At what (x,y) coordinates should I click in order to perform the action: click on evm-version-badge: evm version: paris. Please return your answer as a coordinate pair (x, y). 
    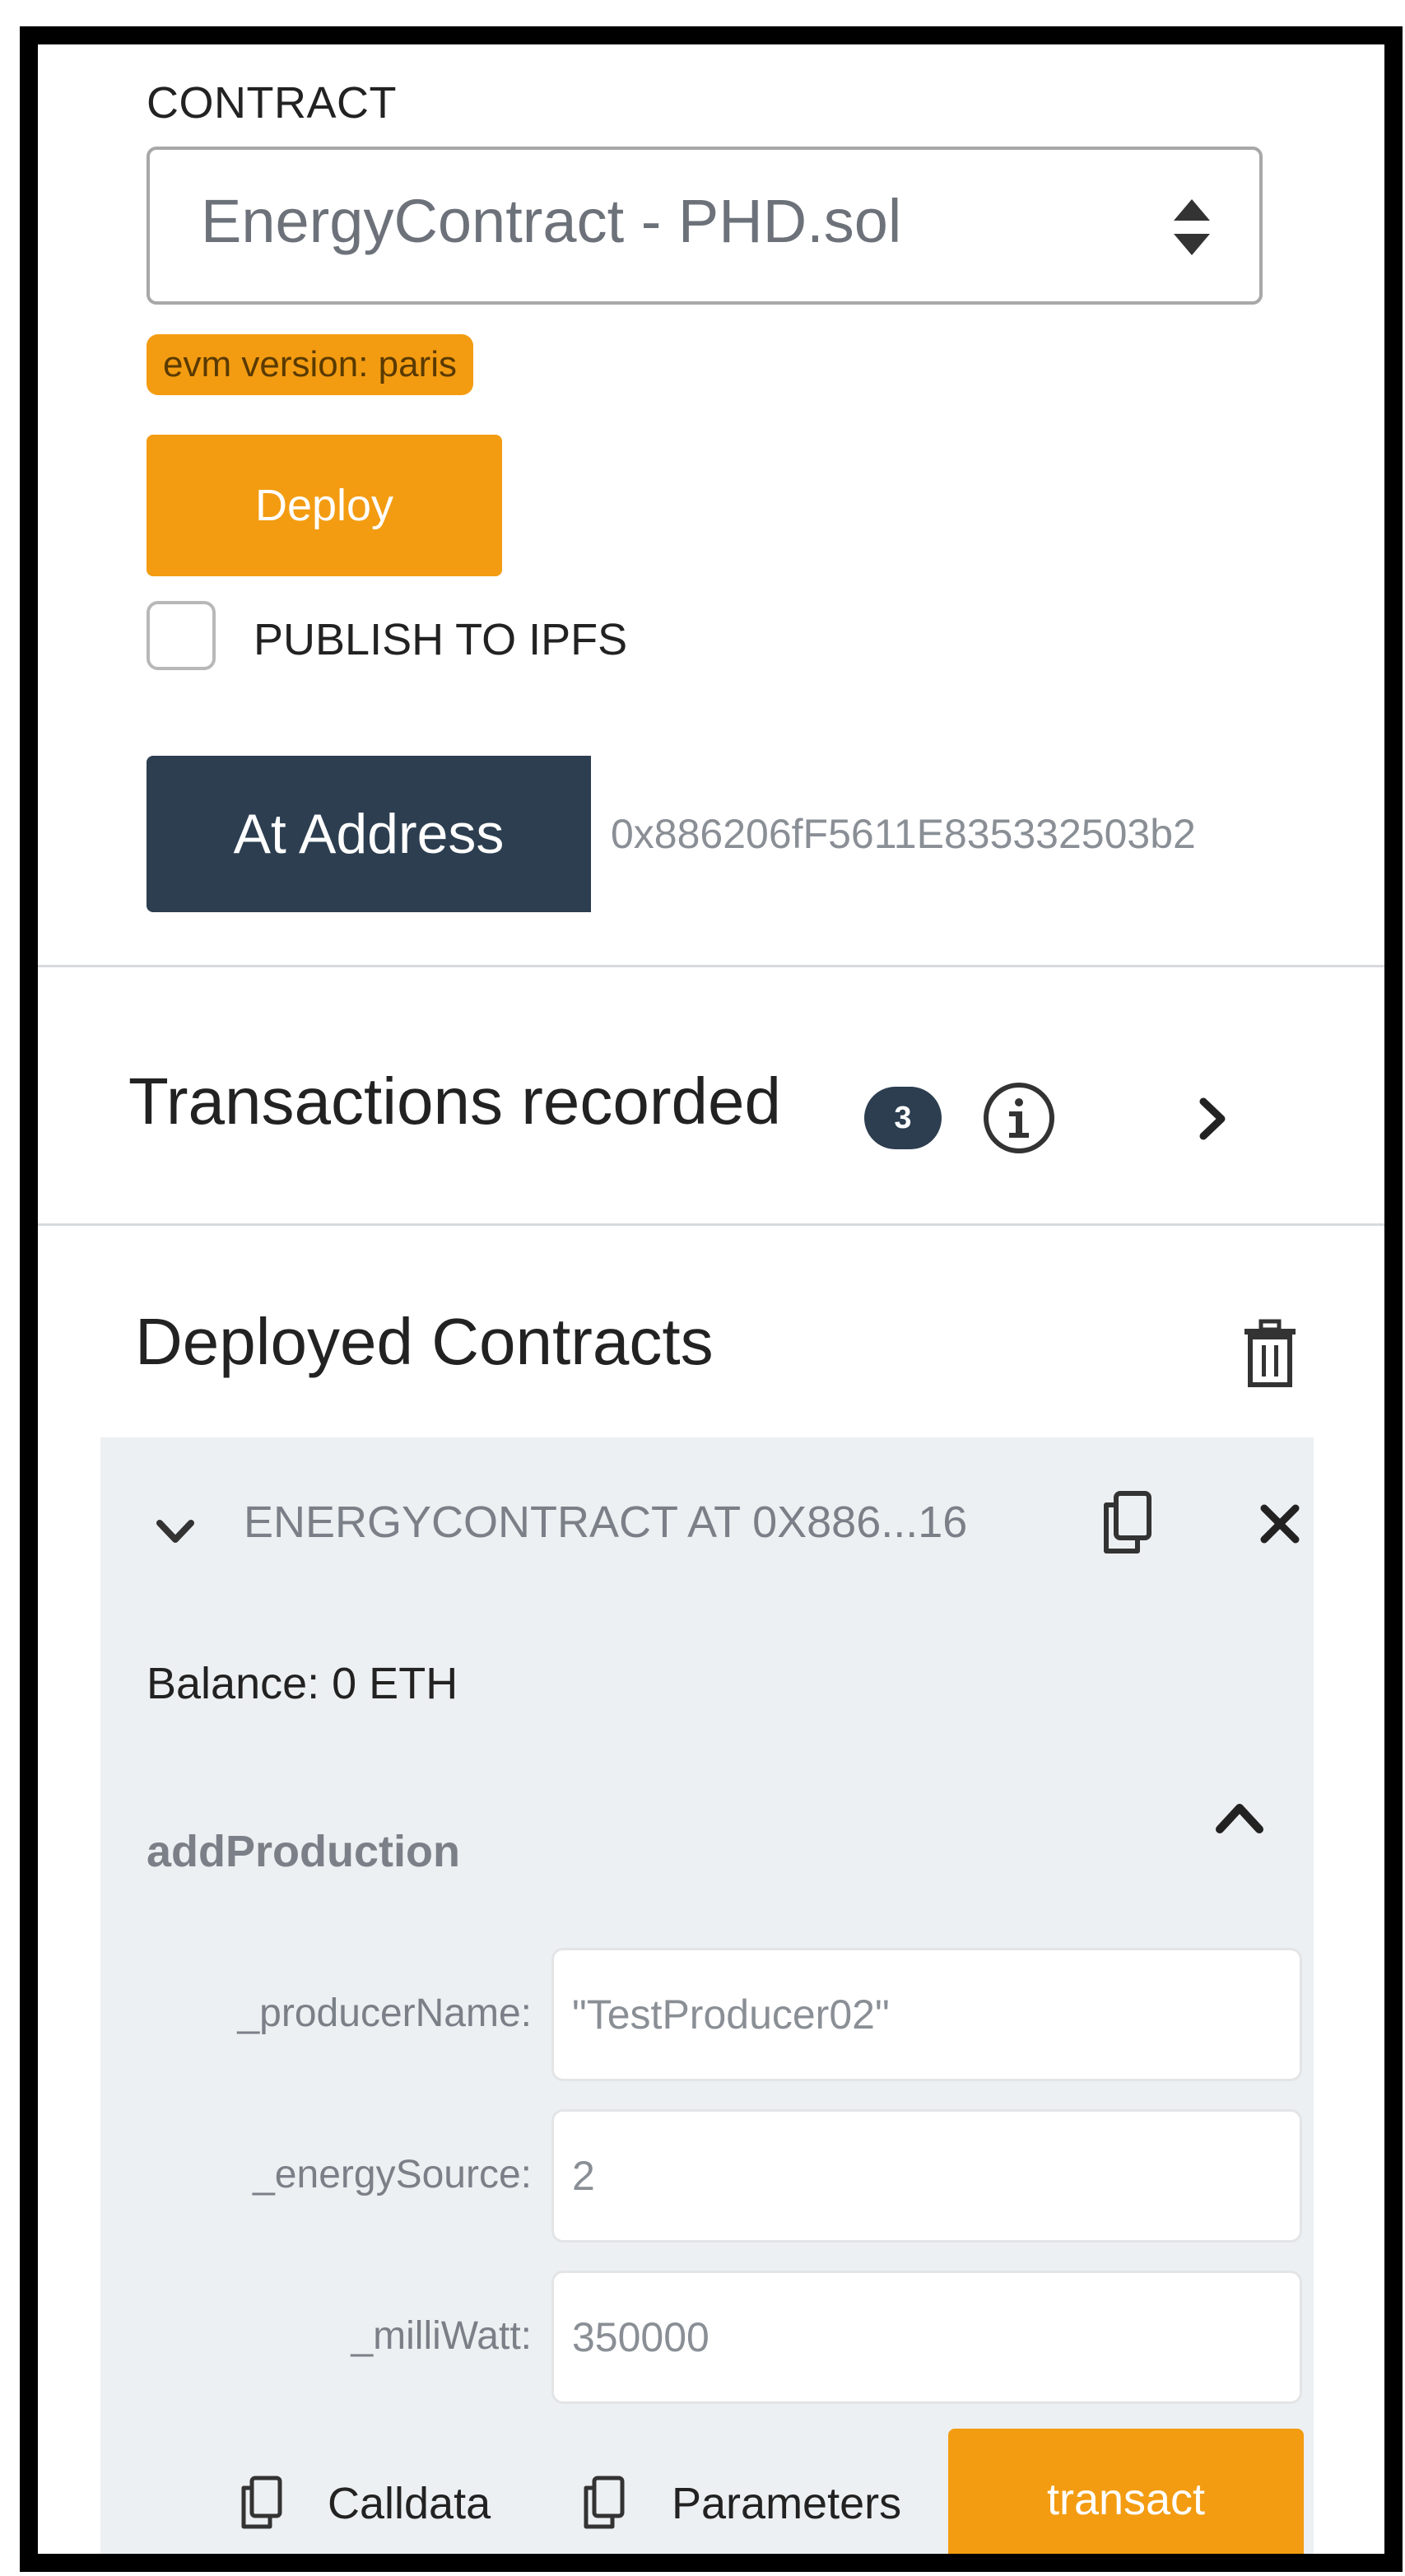
    Looking at the image, I should click on (311, 364).